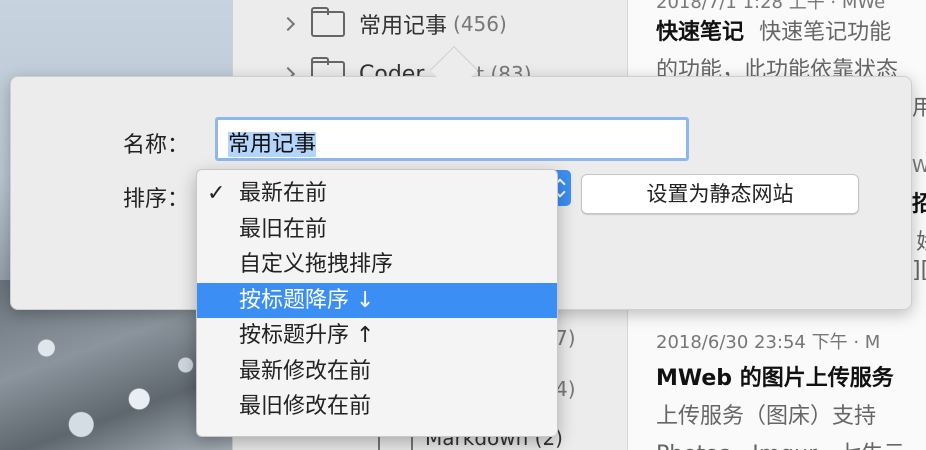 This screenshot has width=926, height=450. Describe the element at coordinates (307, 300) in the screenshot. I see `menu-item-label: 按标题降序 ↓` at that location.